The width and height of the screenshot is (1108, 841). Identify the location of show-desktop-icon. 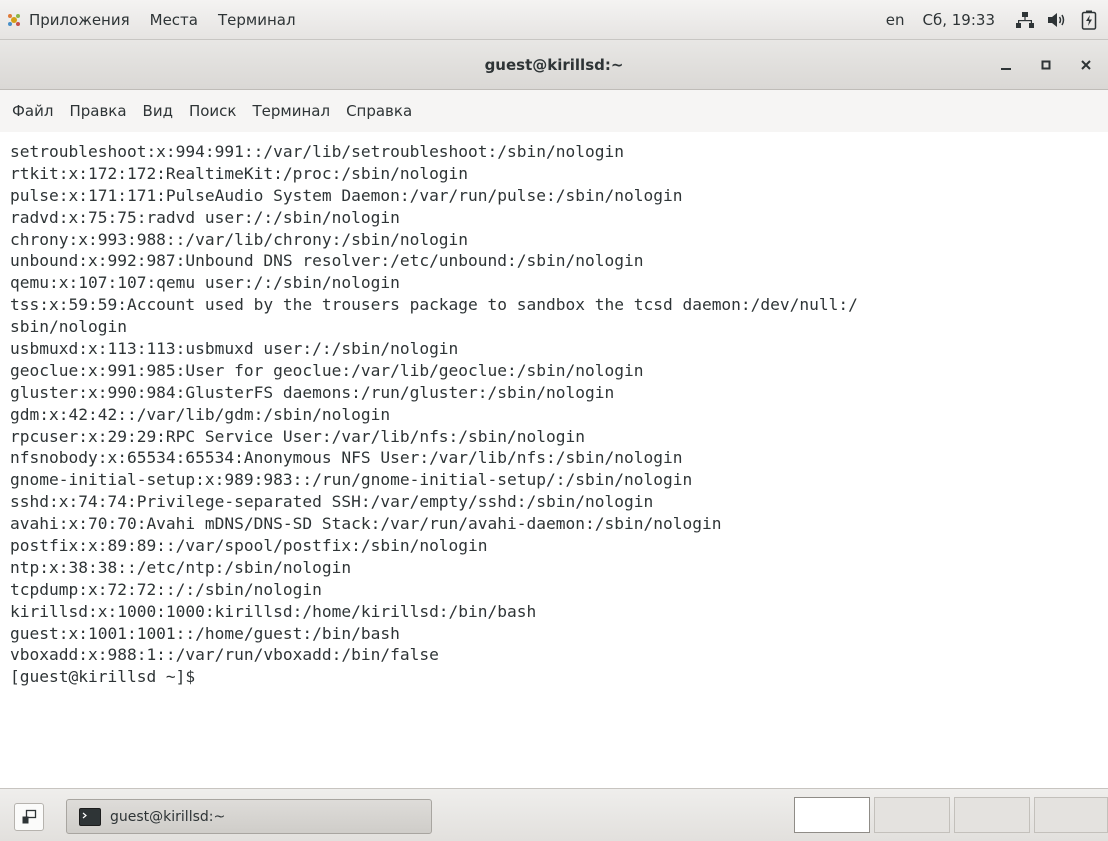
(29, 816).